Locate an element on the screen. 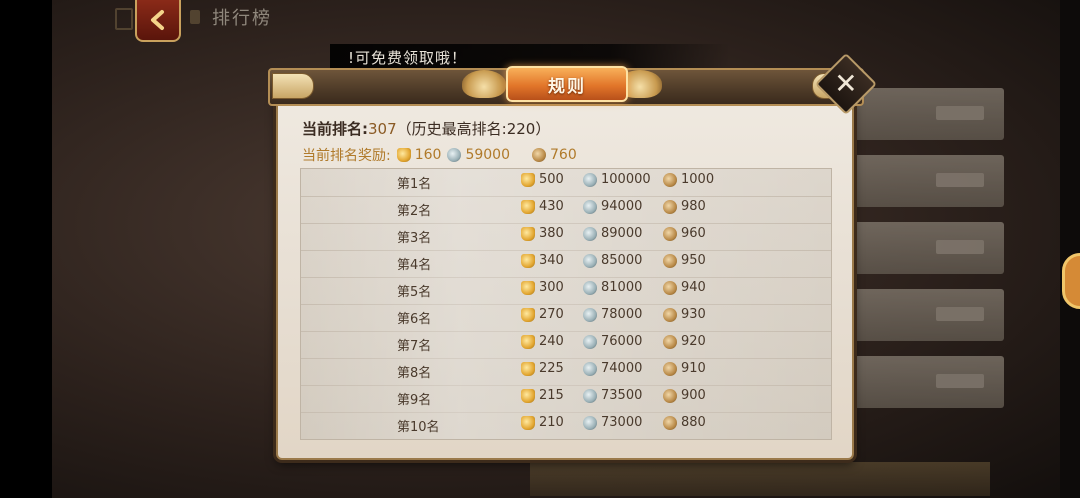 This screenshot has height=498, width=1080. reward-copper: 1000 is located at coordinates (688, 179).